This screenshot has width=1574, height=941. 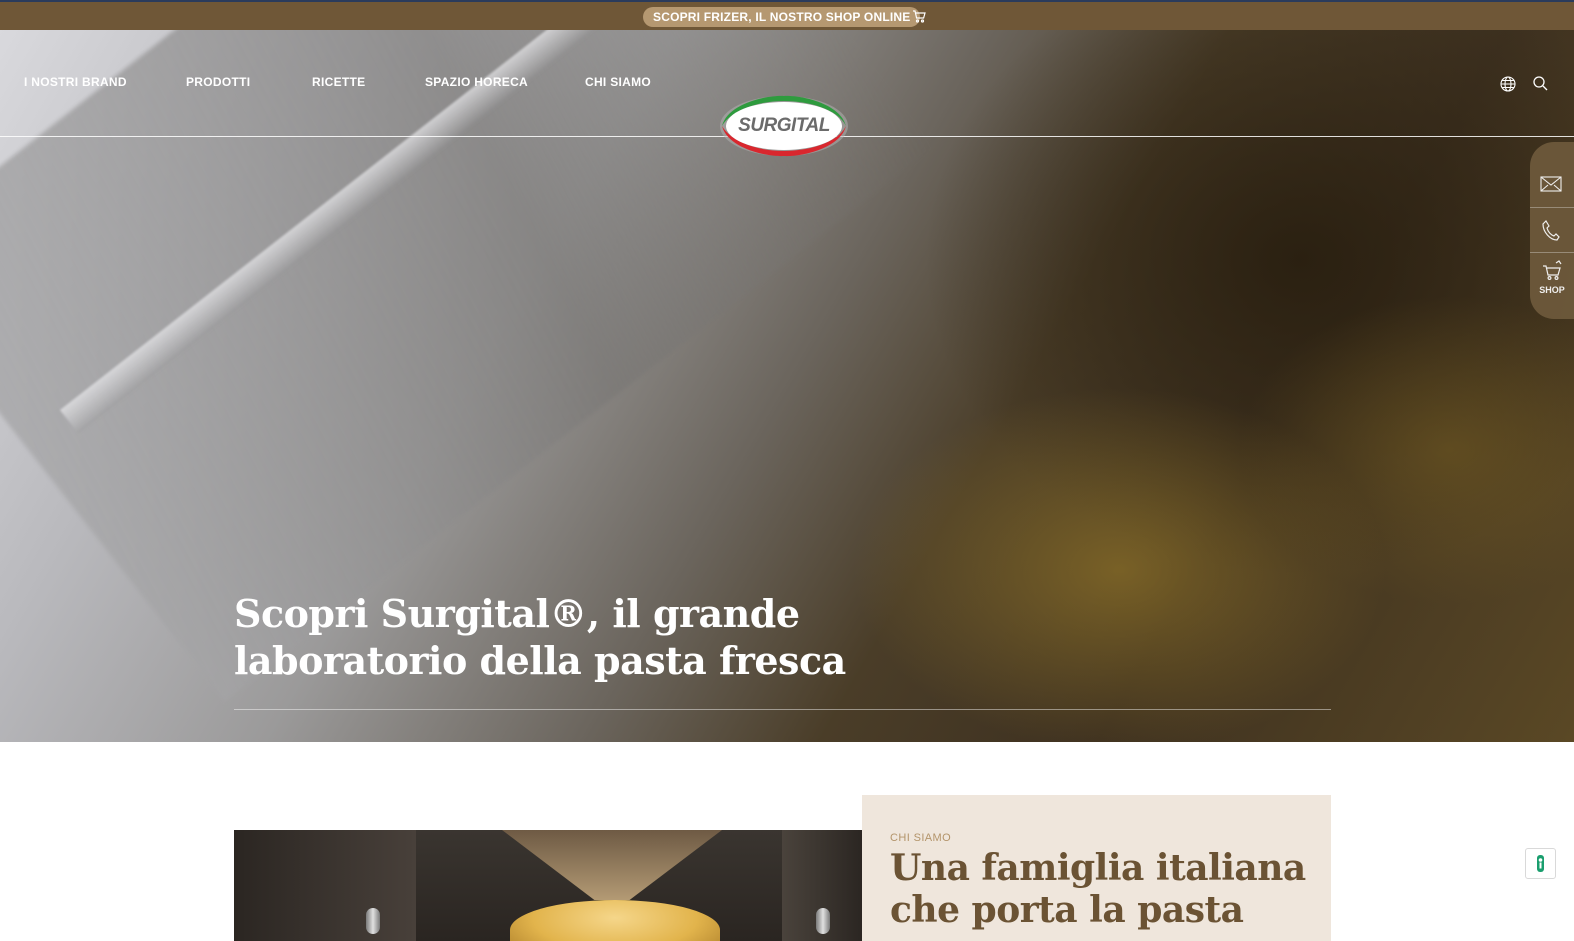 What do you see at coordinates (1508, 86) in the screenshot?
I see `globe-icon` at bounding box center [1508, 86].